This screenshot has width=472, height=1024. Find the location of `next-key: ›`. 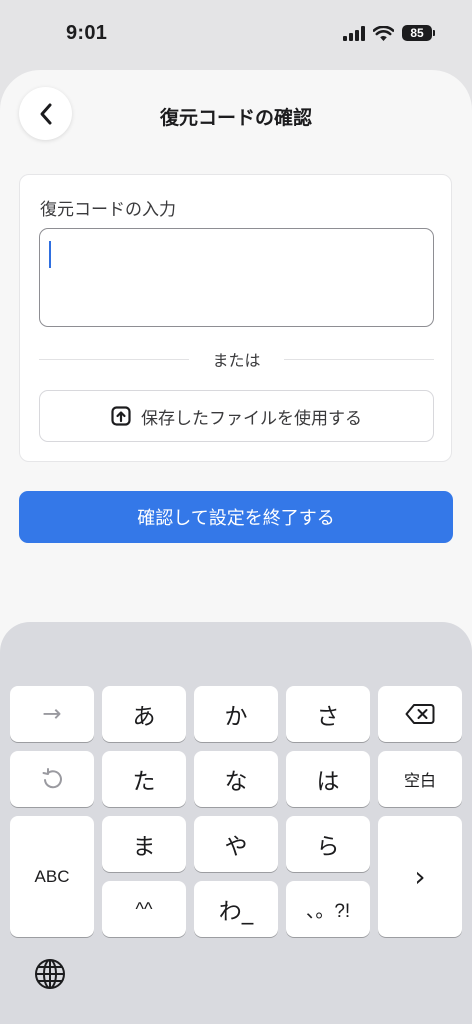

next-key: › is located at coordinates (420, 876).